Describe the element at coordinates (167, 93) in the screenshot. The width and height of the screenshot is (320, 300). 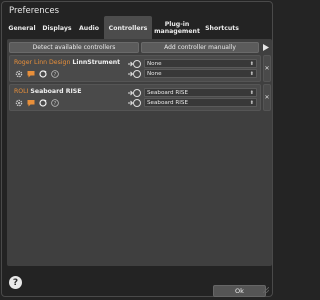
I see `input-port-value: Seaboard RISE` at that location.